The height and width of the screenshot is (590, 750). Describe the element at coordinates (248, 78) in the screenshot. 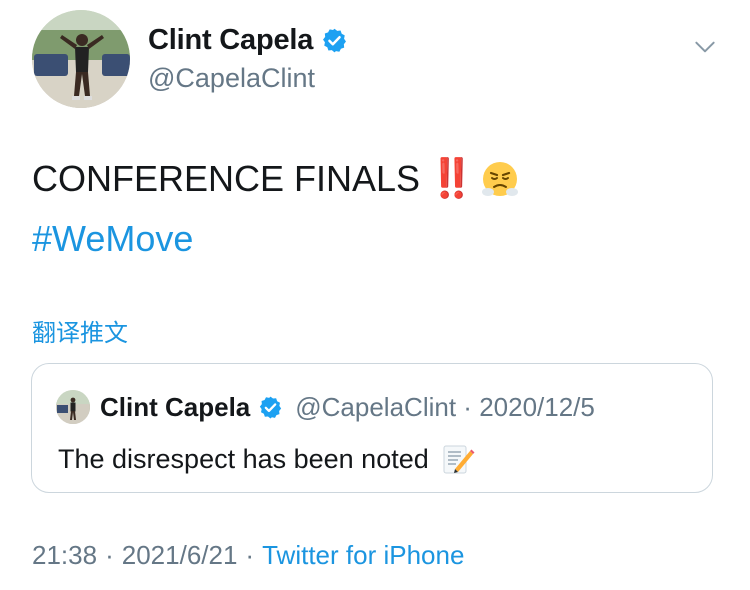

I see `author-handle: @CapelaClint` at that location.